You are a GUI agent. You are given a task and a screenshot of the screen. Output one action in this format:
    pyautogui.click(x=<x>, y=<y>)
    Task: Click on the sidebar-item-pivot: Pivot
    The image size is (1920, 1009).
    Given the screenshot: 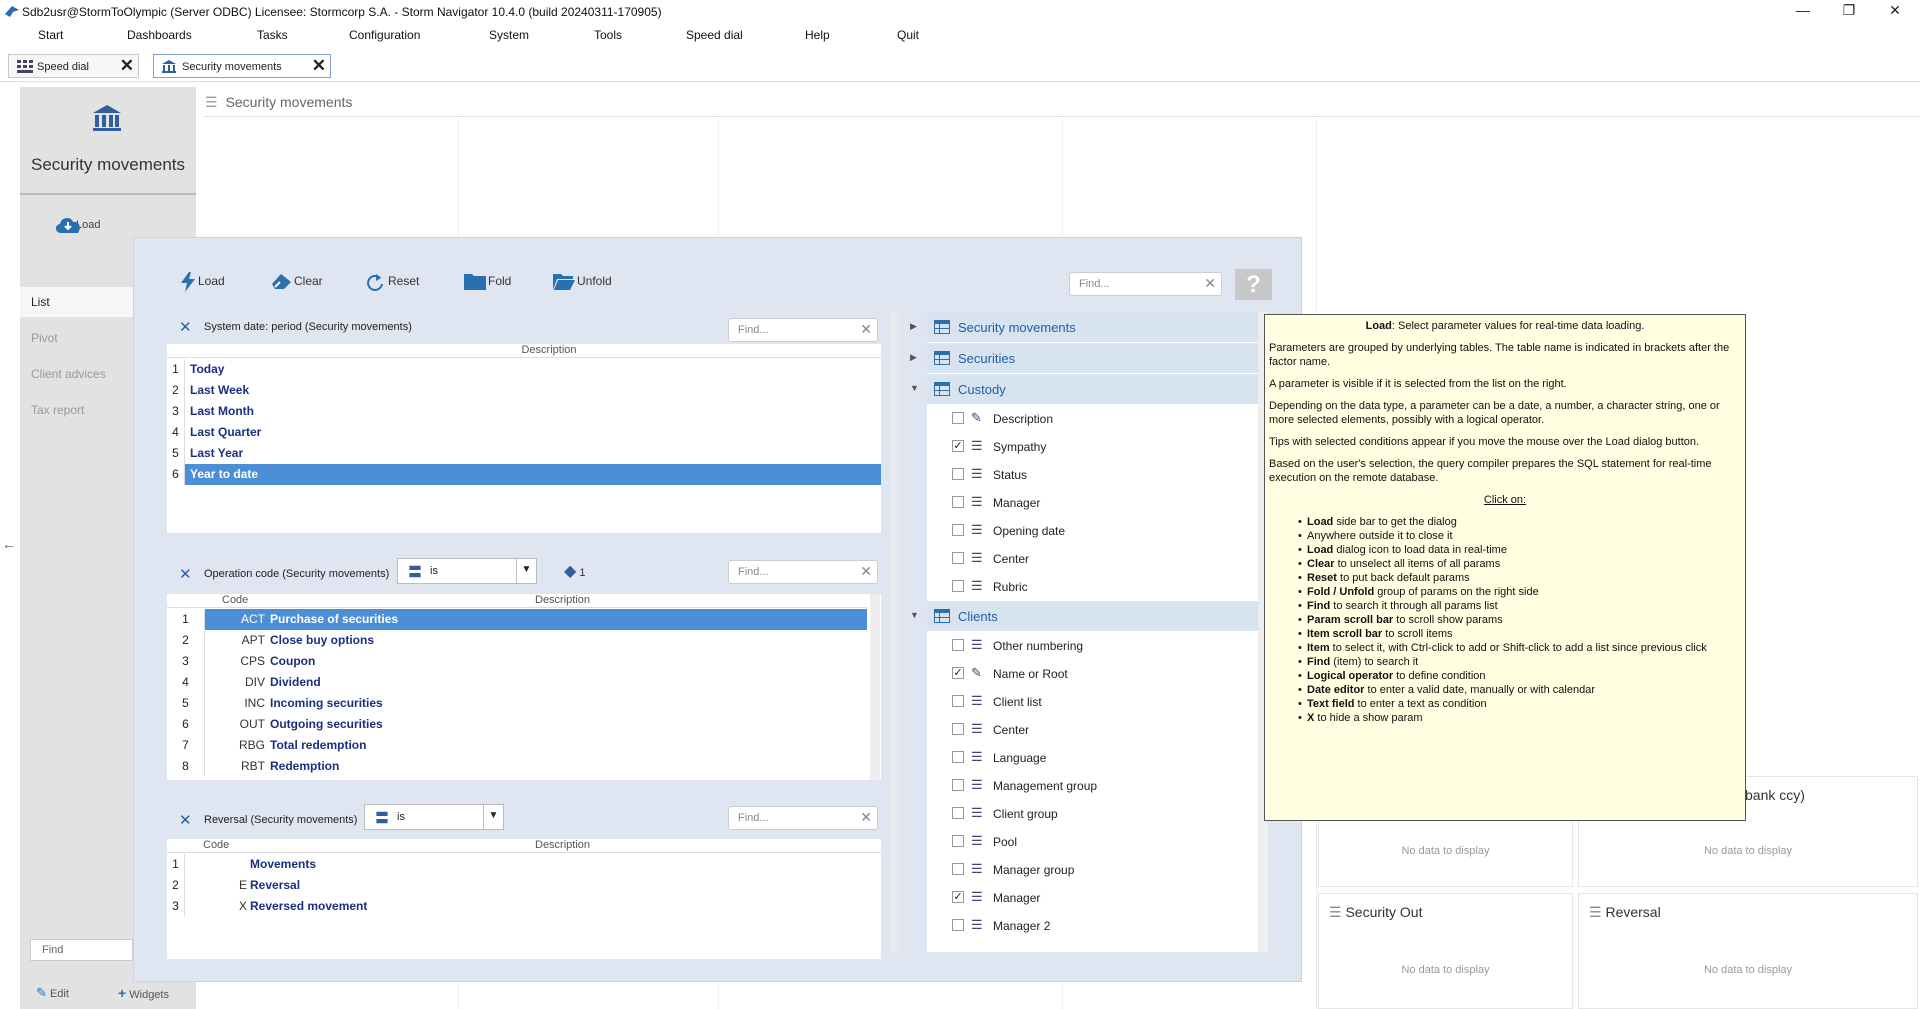 What is the action you would take?
    pyautogui.click(x=76, y=338)
    